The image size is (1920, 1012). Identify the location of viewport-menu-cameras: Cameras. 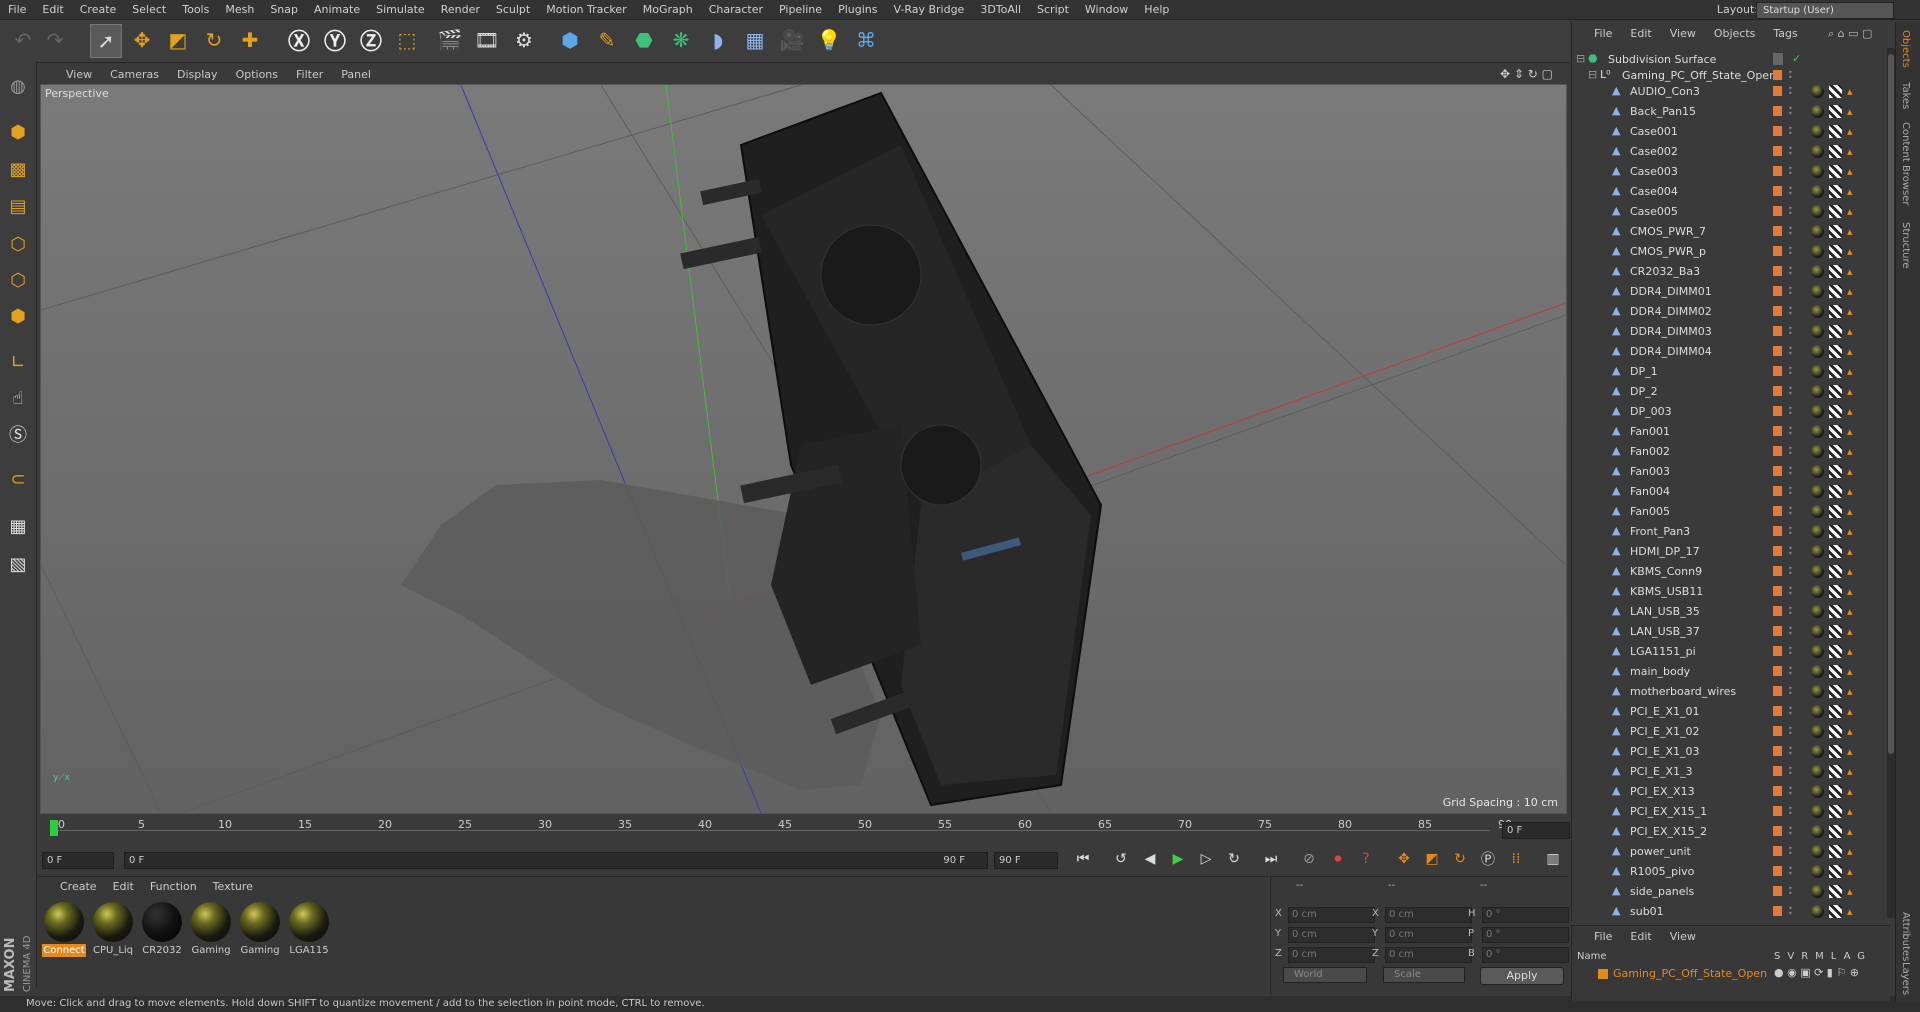
(134, 74).